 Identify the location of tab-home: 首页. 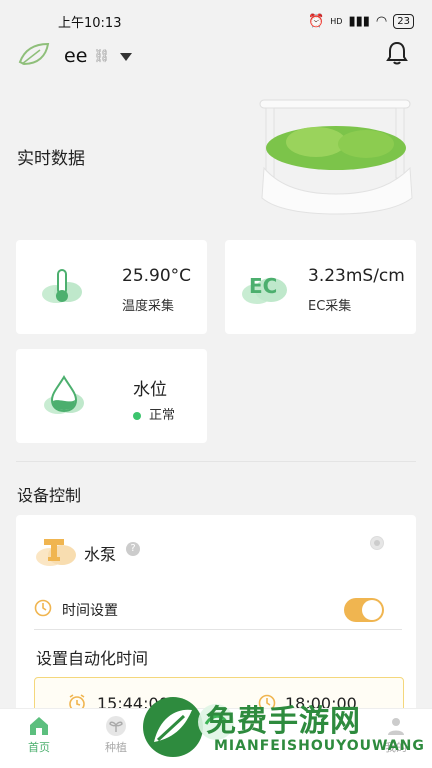
(39, 735).